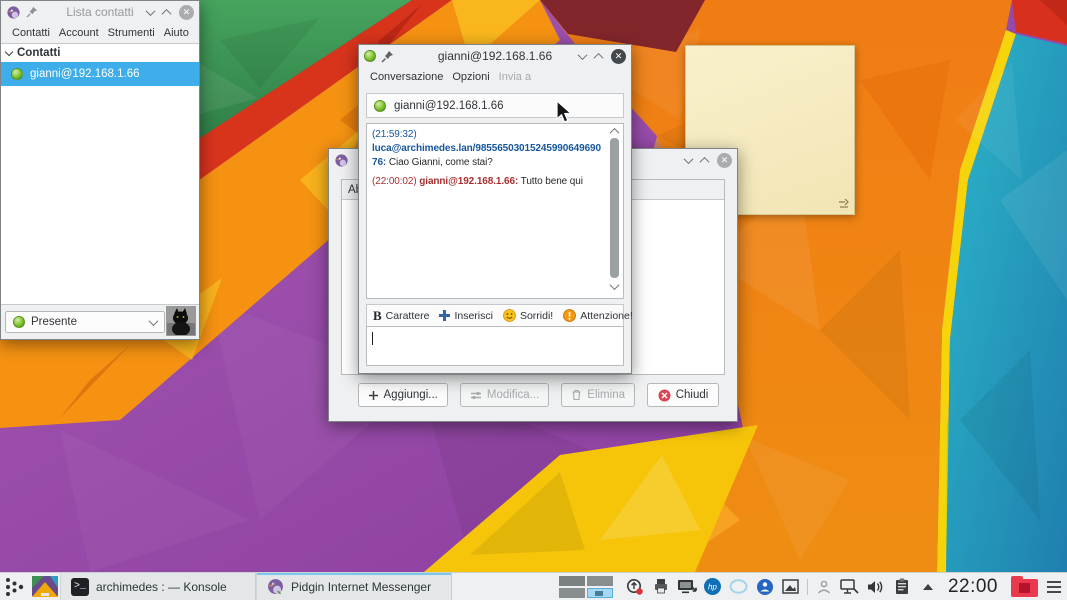  Describe the element at coordinates (470, 77) in the screenshot. I see `menu-opzioni: Opzioni` at that location.